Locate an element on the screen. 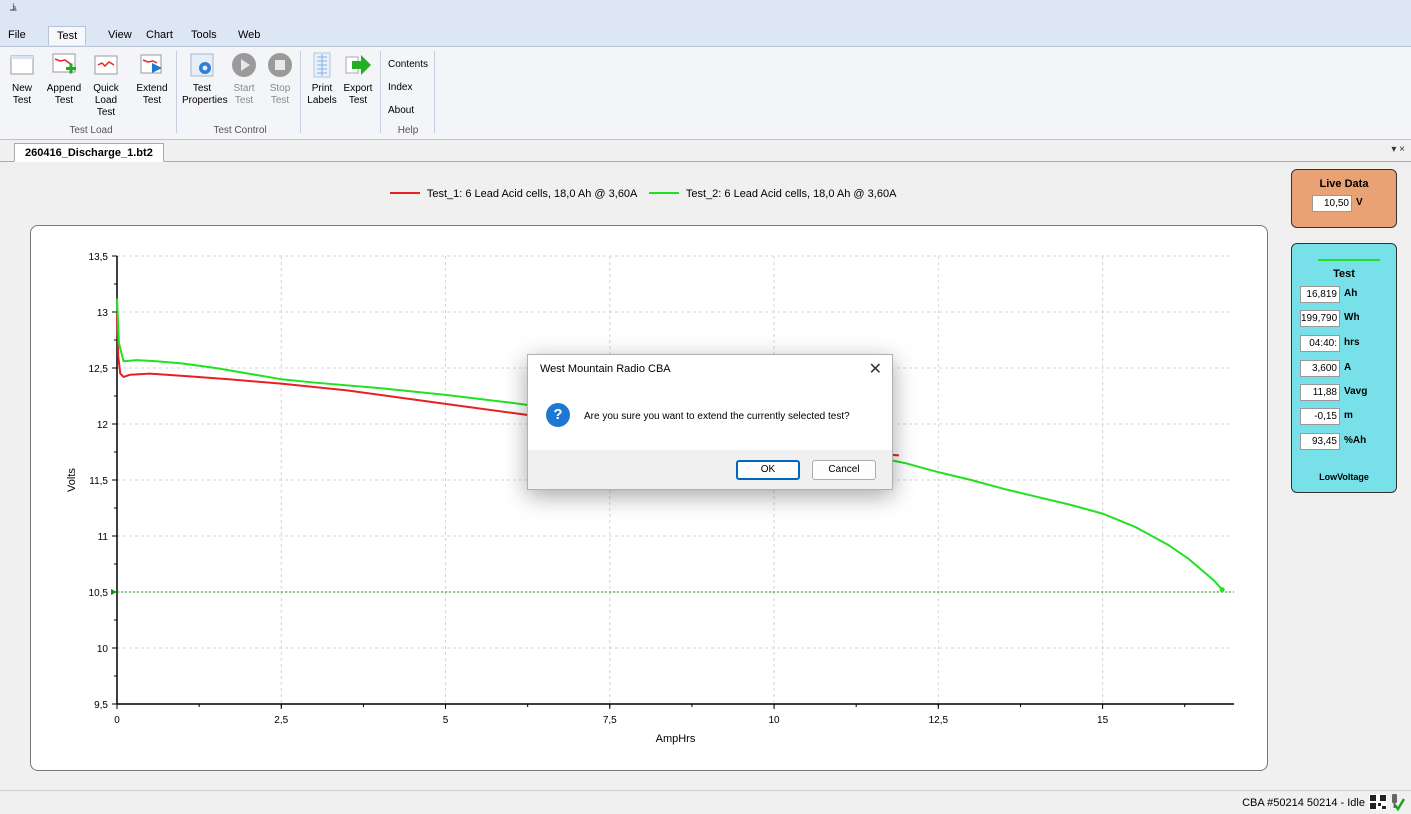 The image size is (1411, 814). test-row-pct-ah: 93,45 %Ah is located at coordinates (1333, 441).